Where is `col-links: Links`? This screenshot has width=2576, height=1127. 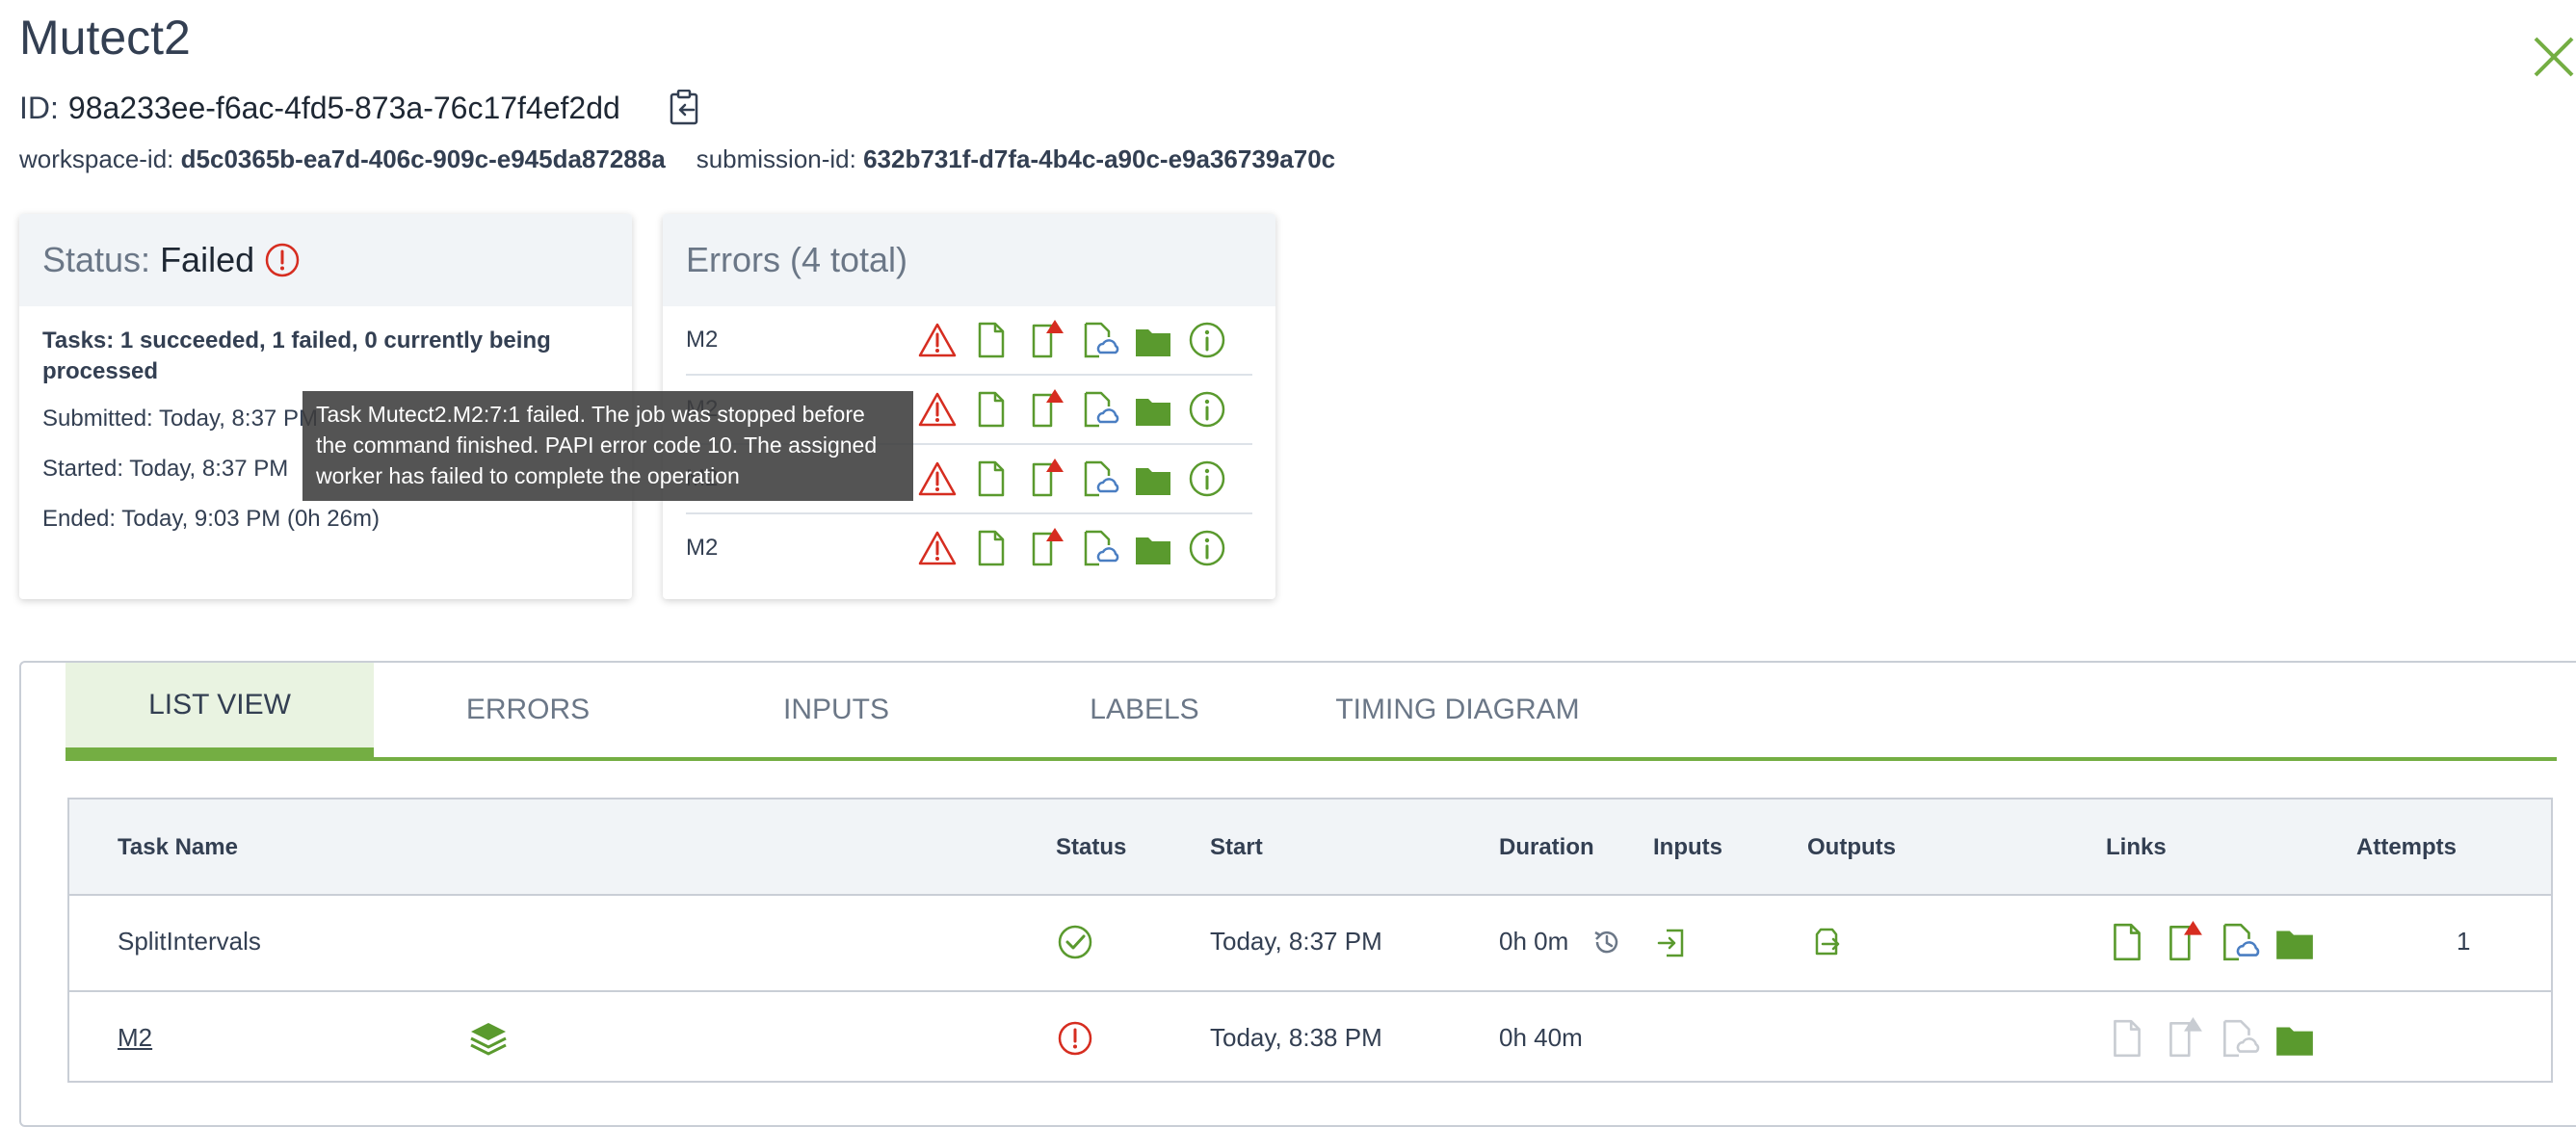
col-links: Links is located at coordinates (2136, 847).